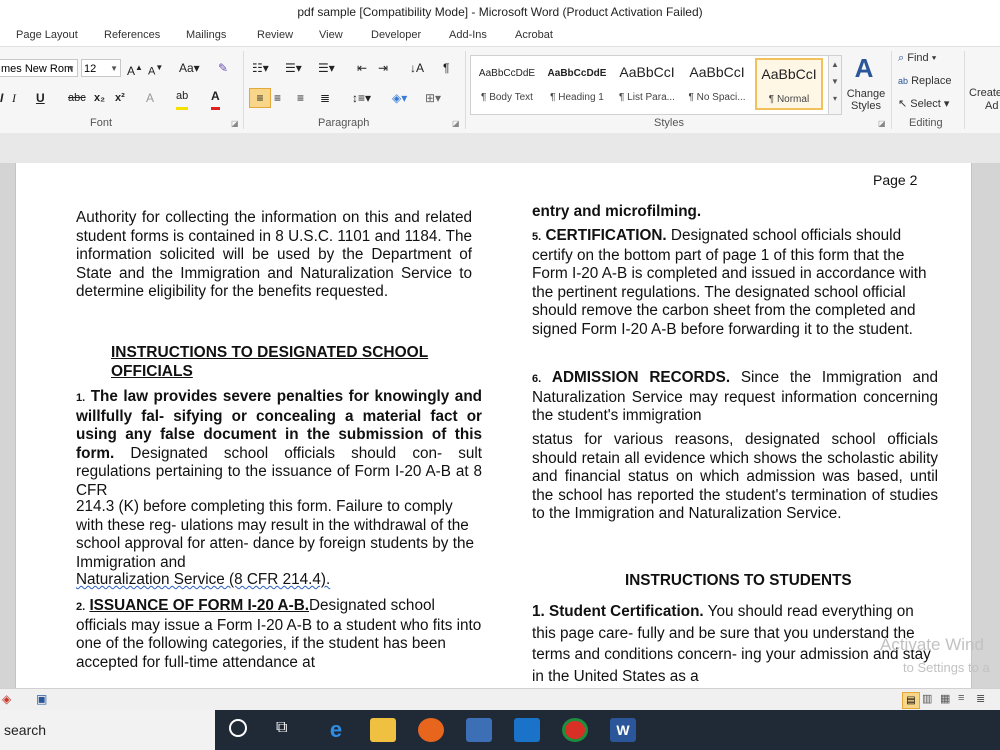  What do you see at coordinates (281, 728) in the screenshot?
I see `task-view-icon: ⧉` at bounding box center [281, 728].